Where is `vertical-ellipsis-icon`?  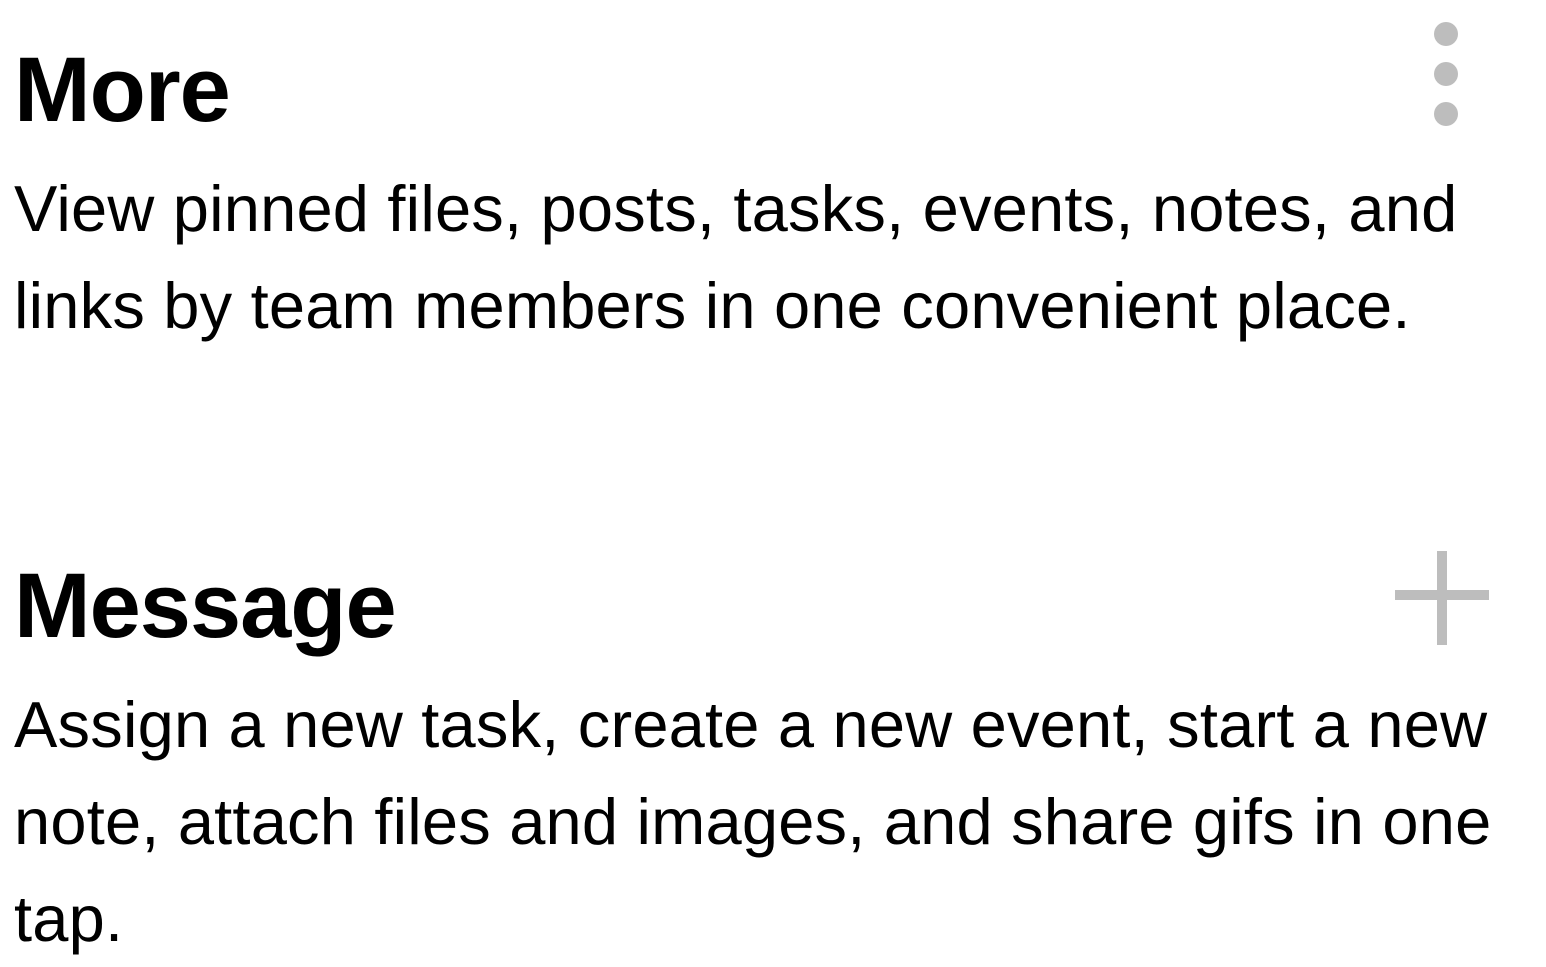 vertical-ellipsis-icon is located at coordinates (1446, 74).